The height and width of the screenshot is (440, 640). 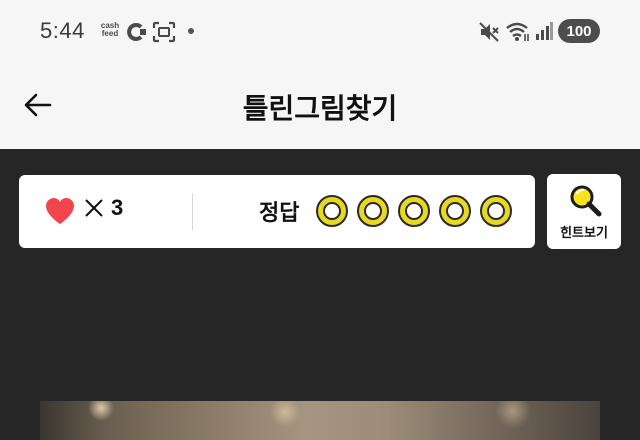 I want to click on times-icon, so click(x=94, y=208).